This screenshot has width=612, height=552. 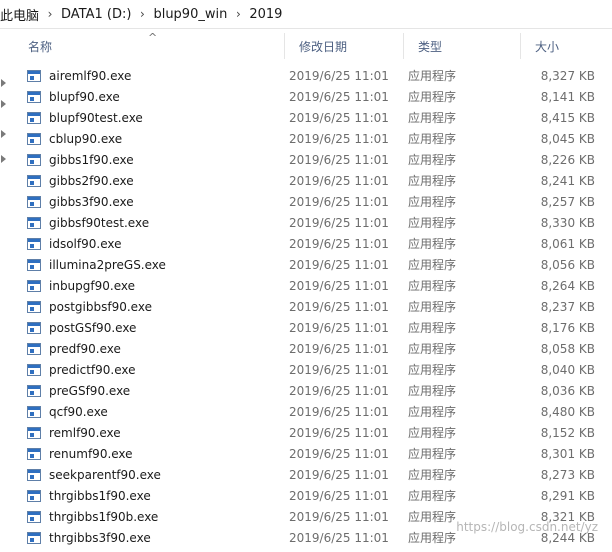 I want to click on column-header: ^ 名称 修改日期 类型 大小, so click(x=313, y=46).